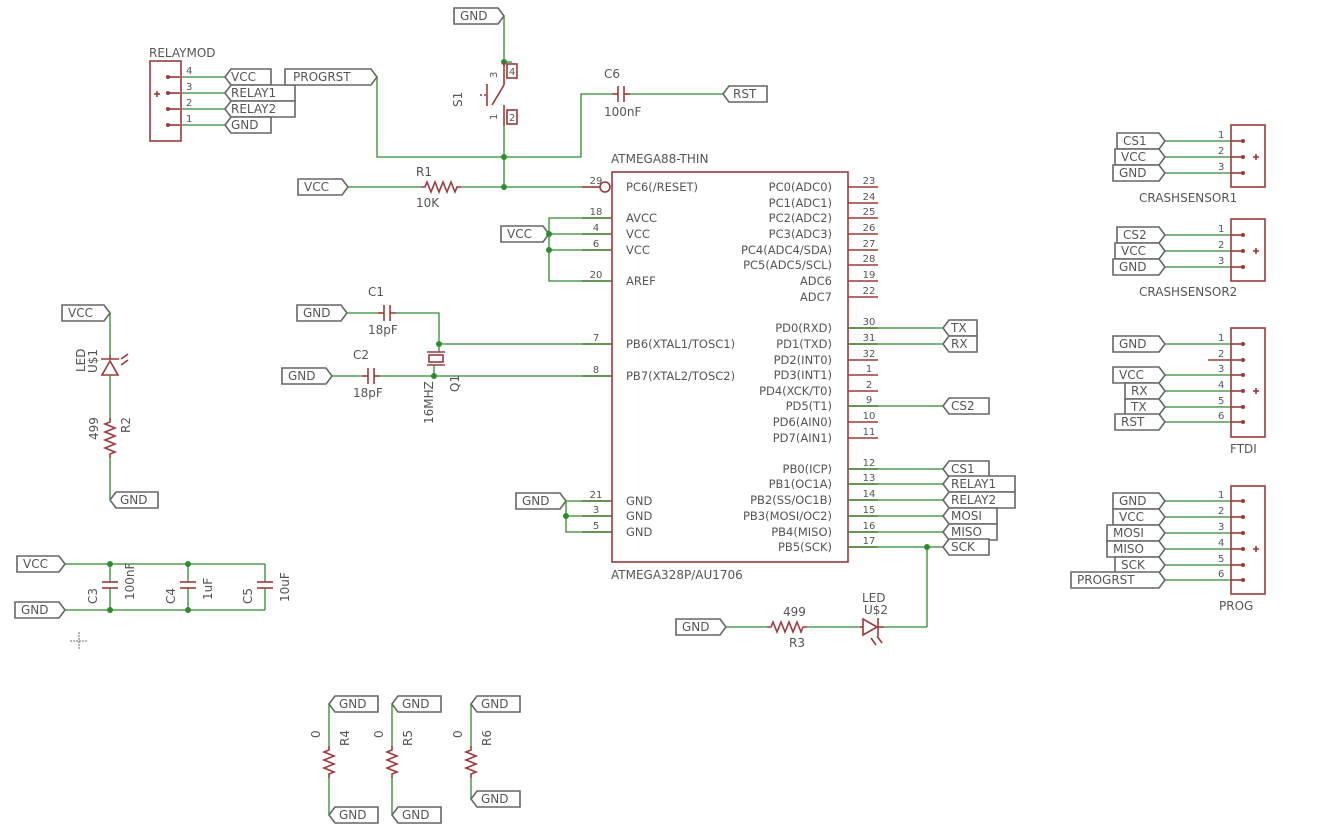 Image resolution: width=1332 pixels, height=839 pixels. I want to click on led-u1: LED U$1, so click(101, 362).